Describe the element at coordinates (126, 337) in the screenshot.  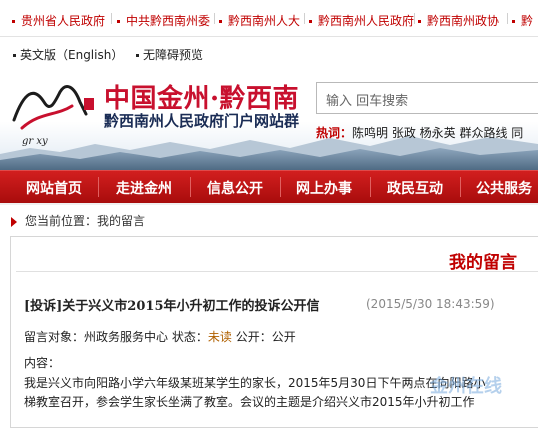
I see `target-value: 州政务服务中心` at that location.